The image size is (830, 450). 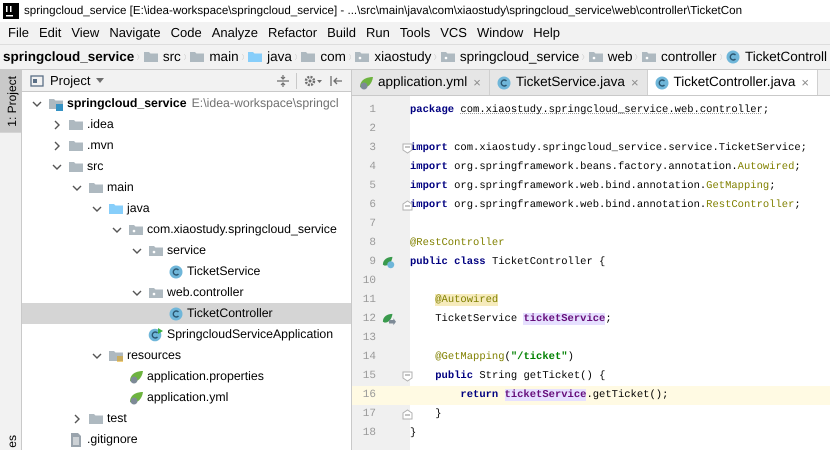 What do you see at coordinates (504, 357) in the screenshot?
I see `code-line: @GetMapping("/ticket")` at bounding box center [504, 357].